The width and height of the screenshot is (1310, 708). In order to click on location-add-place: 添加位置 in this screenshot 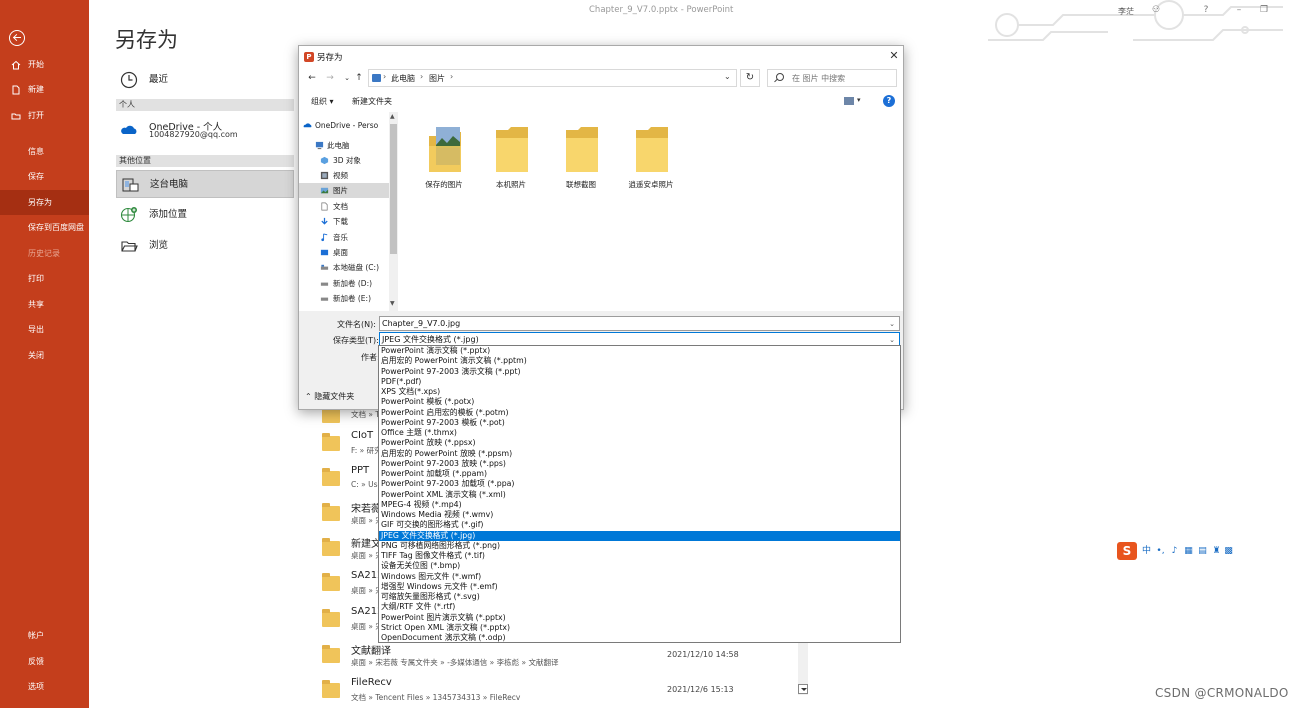, I will do `click(205, 215)`.